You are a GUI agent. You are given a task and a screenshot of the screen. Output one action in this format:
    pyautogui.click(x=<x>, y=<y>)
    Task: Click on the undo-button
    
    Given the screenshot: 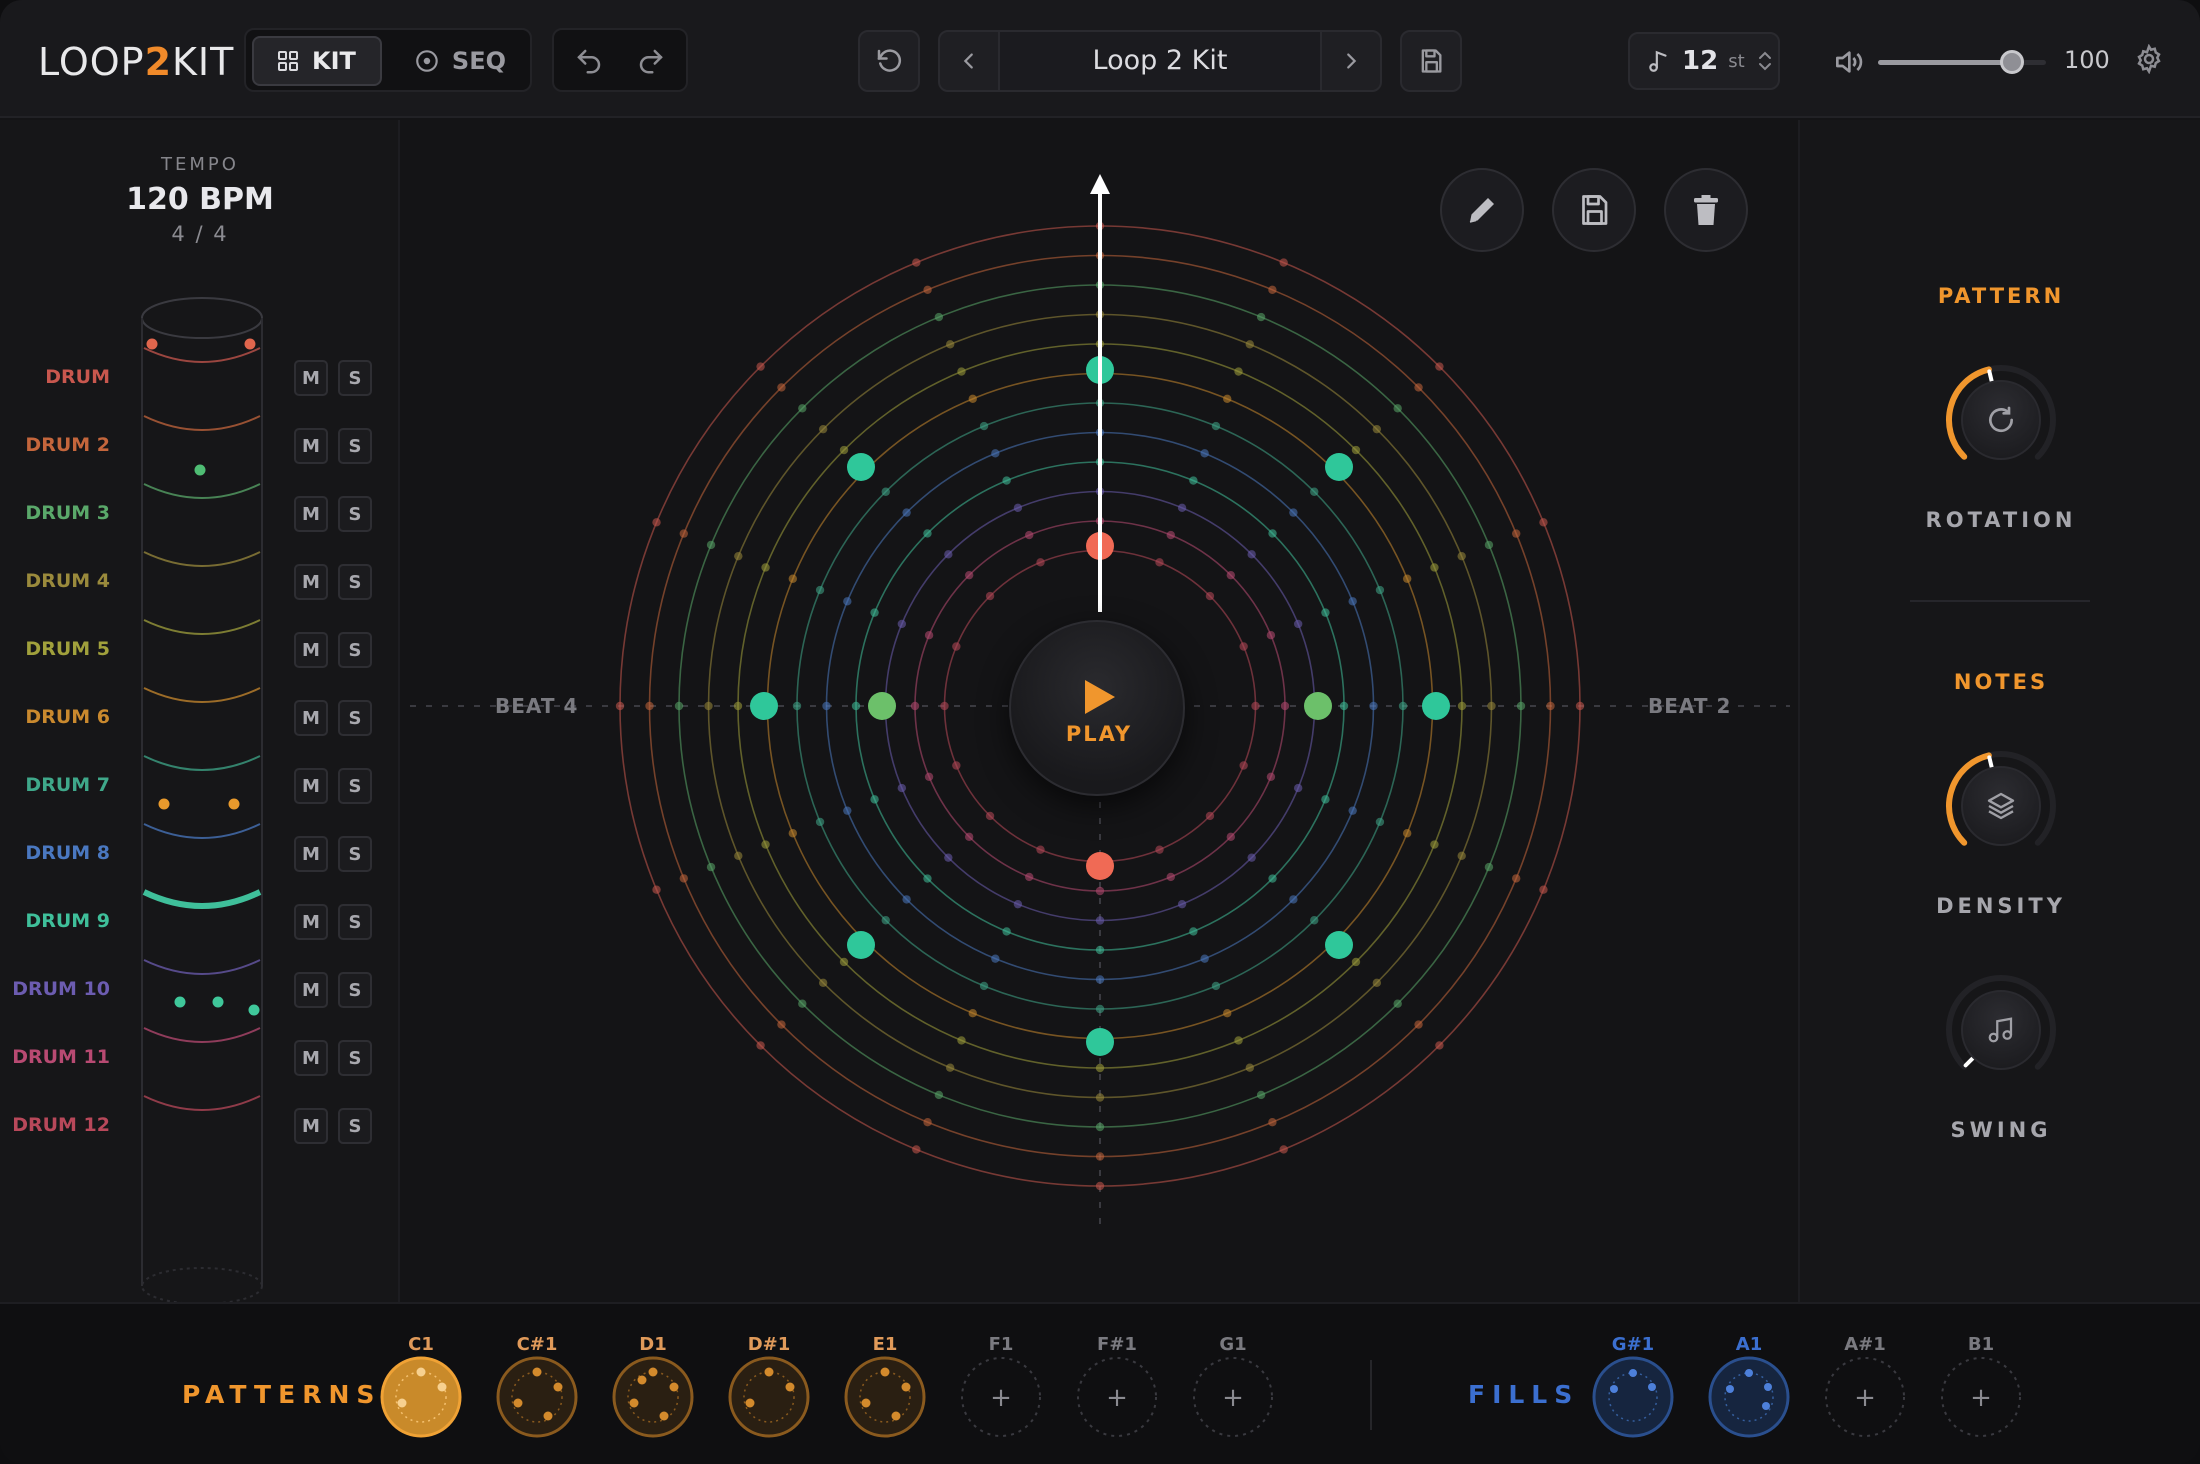 What is the action you would take?
    pyautogui.click(x=589, y=61)
    